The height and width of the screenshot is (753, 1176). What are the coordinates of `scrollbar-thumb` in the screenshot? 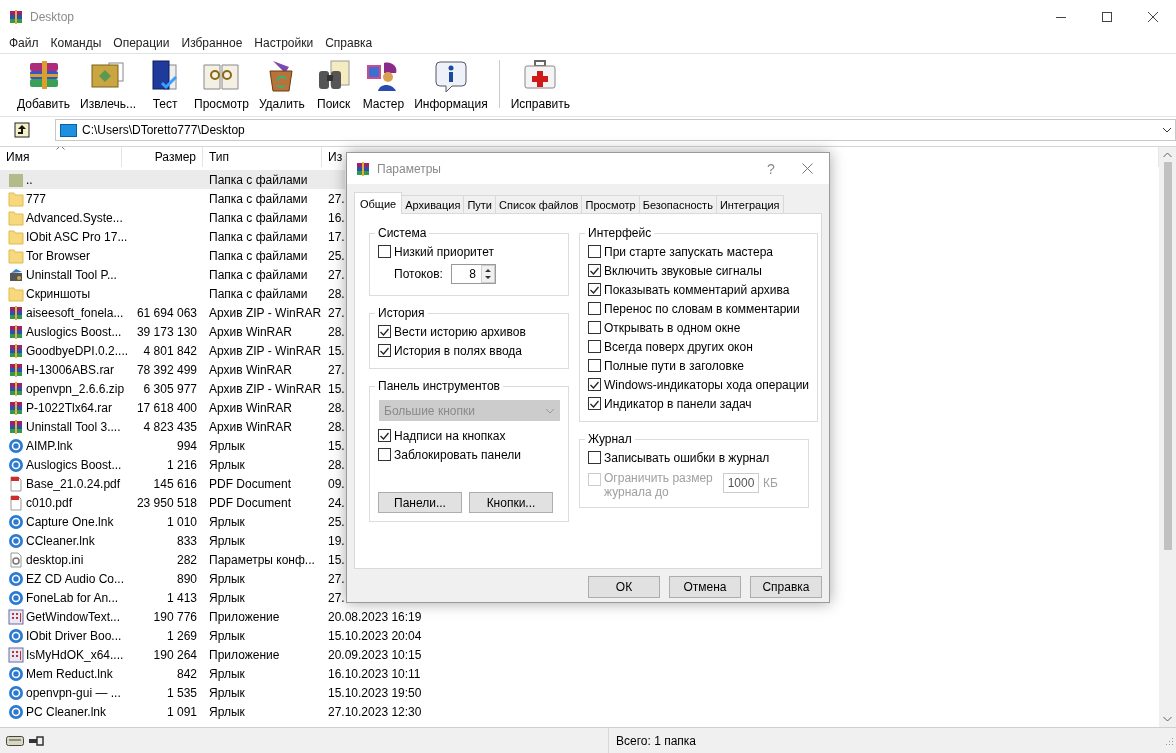 It's located at (1167, 356).